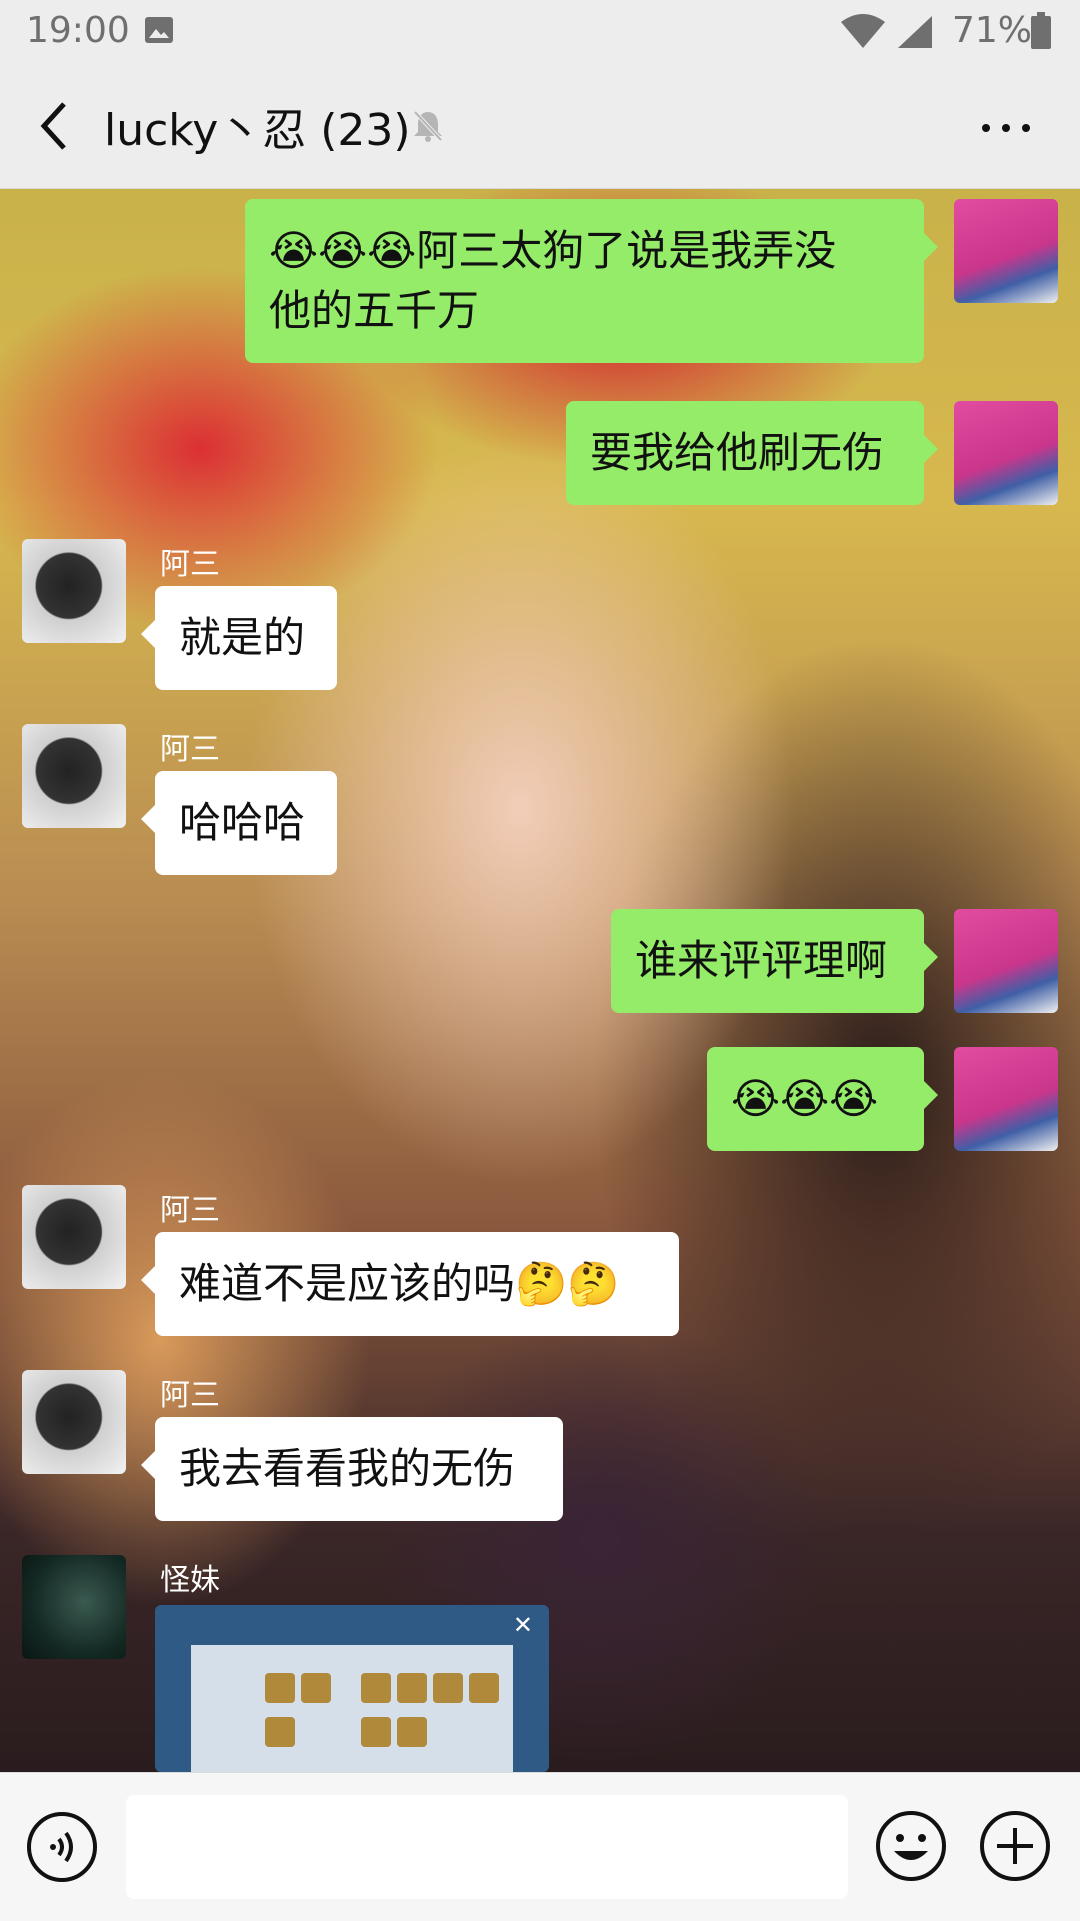  I want to click on bell-off-icon, so click(428, 126).